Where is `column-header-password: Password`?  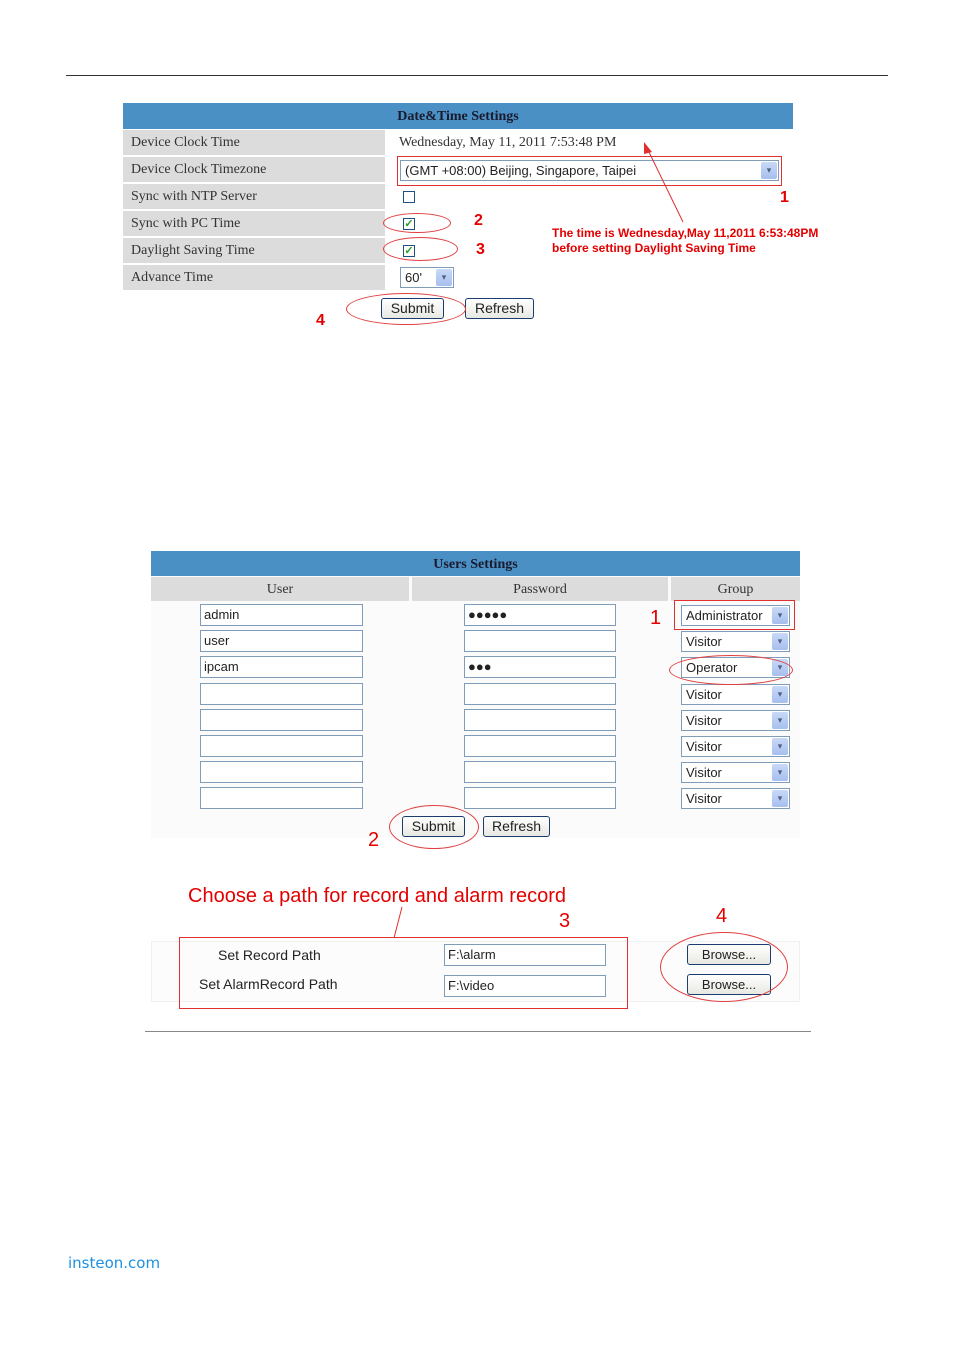
column-header-password: Password is located at coordinates (540, 589).